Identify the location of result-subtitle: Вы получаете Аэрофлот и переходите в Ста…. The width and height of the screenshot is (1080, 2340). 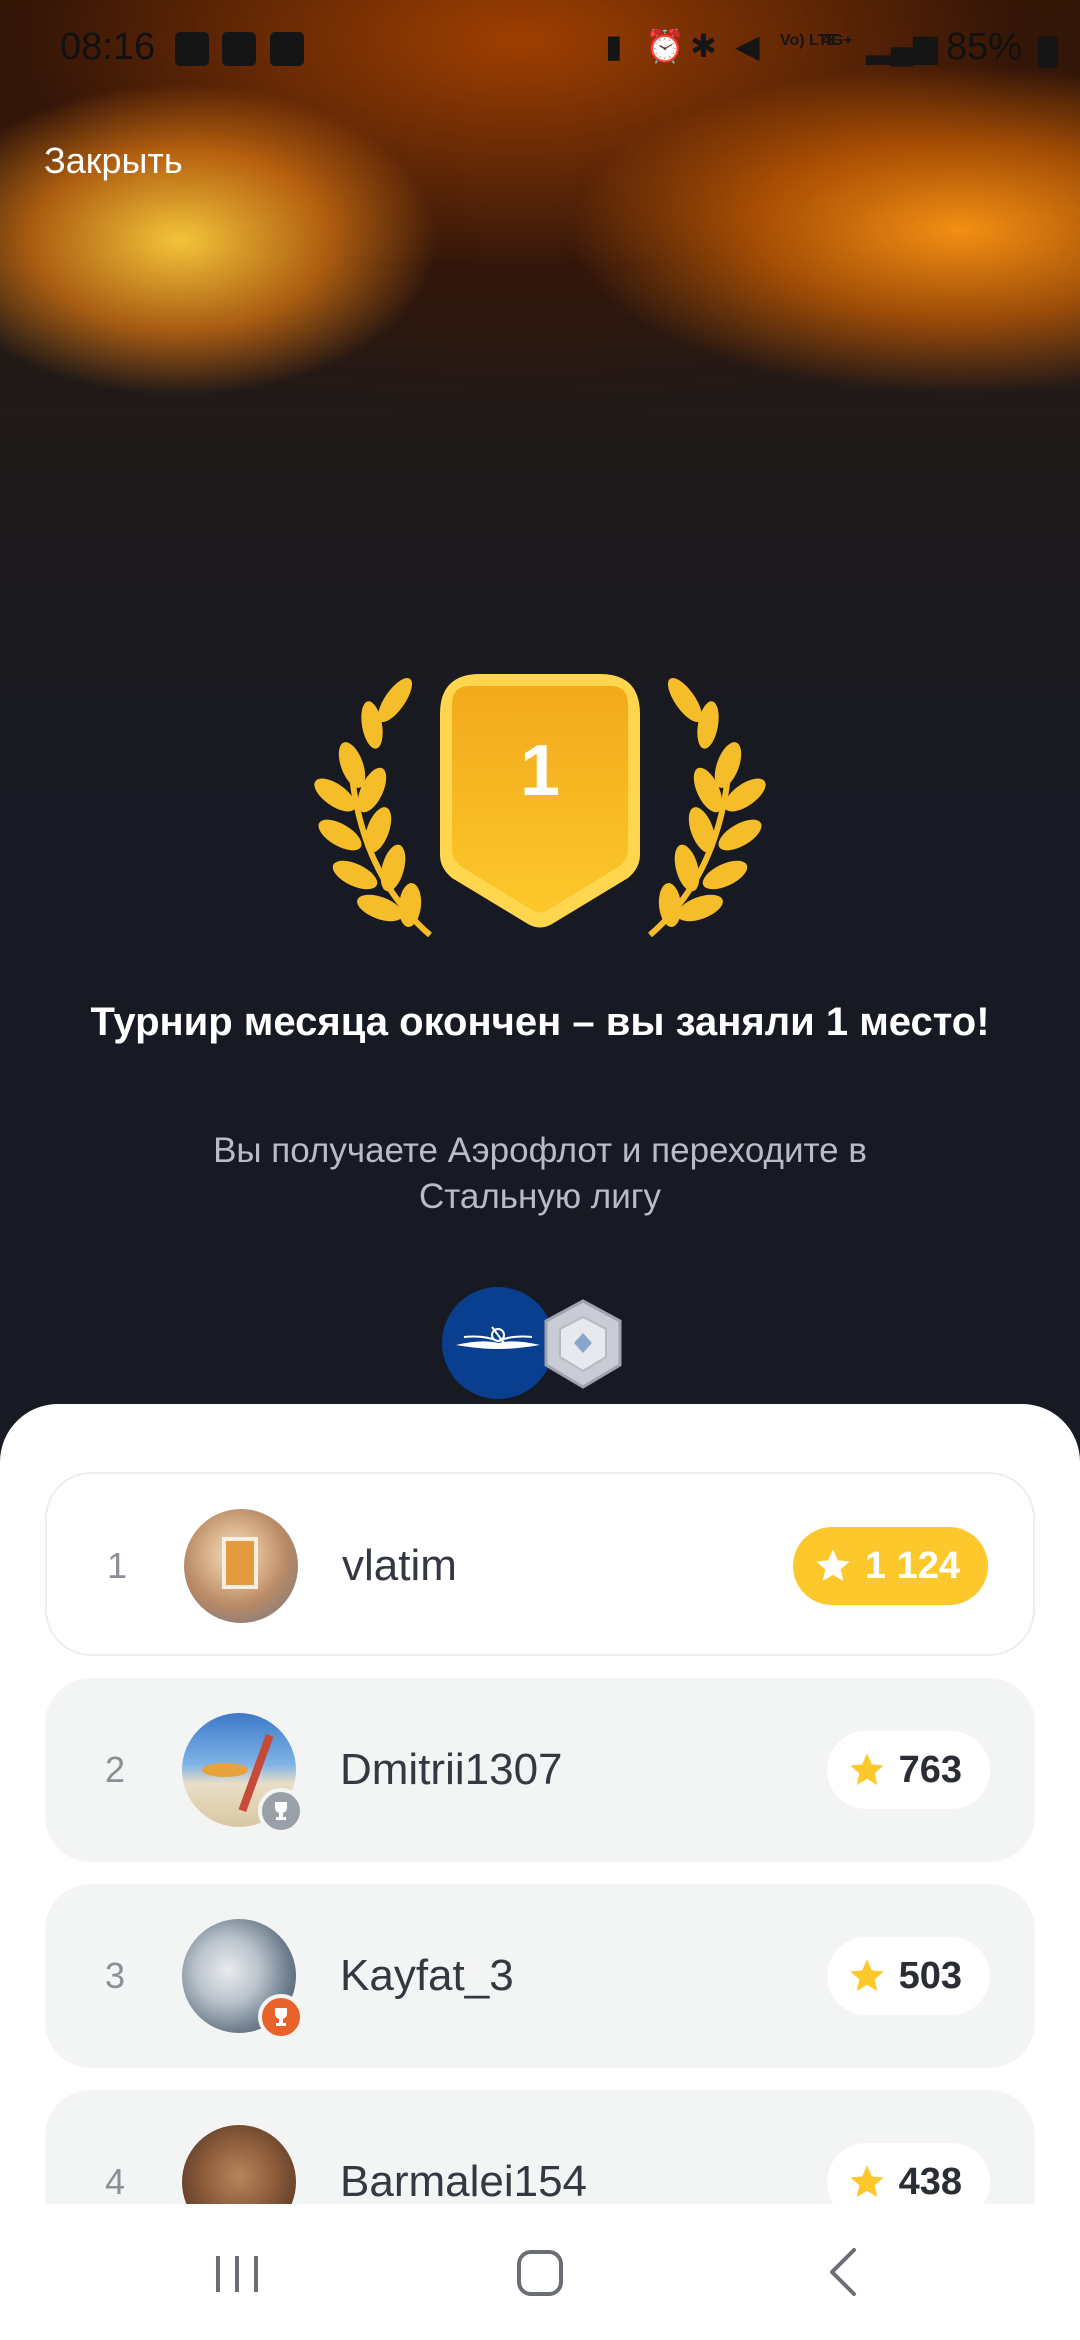
(540, 1173).